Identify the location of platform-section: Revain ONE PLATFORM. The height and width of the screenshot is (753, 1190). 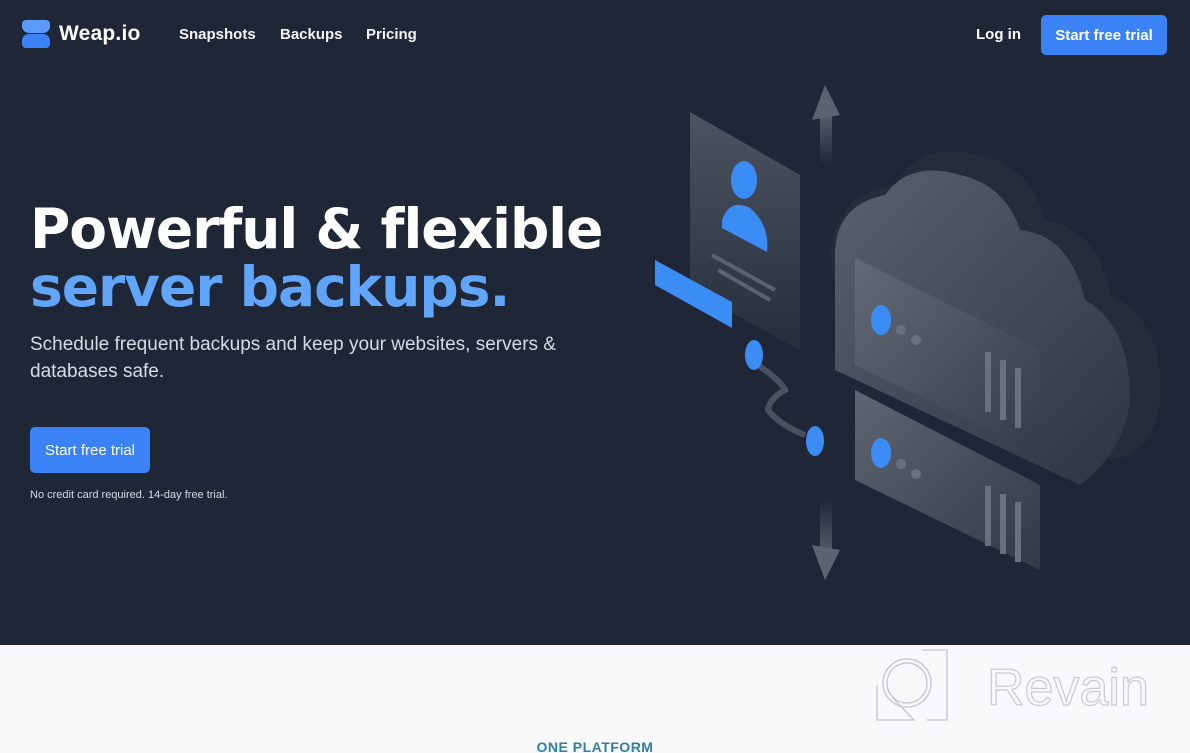
(595, 699).